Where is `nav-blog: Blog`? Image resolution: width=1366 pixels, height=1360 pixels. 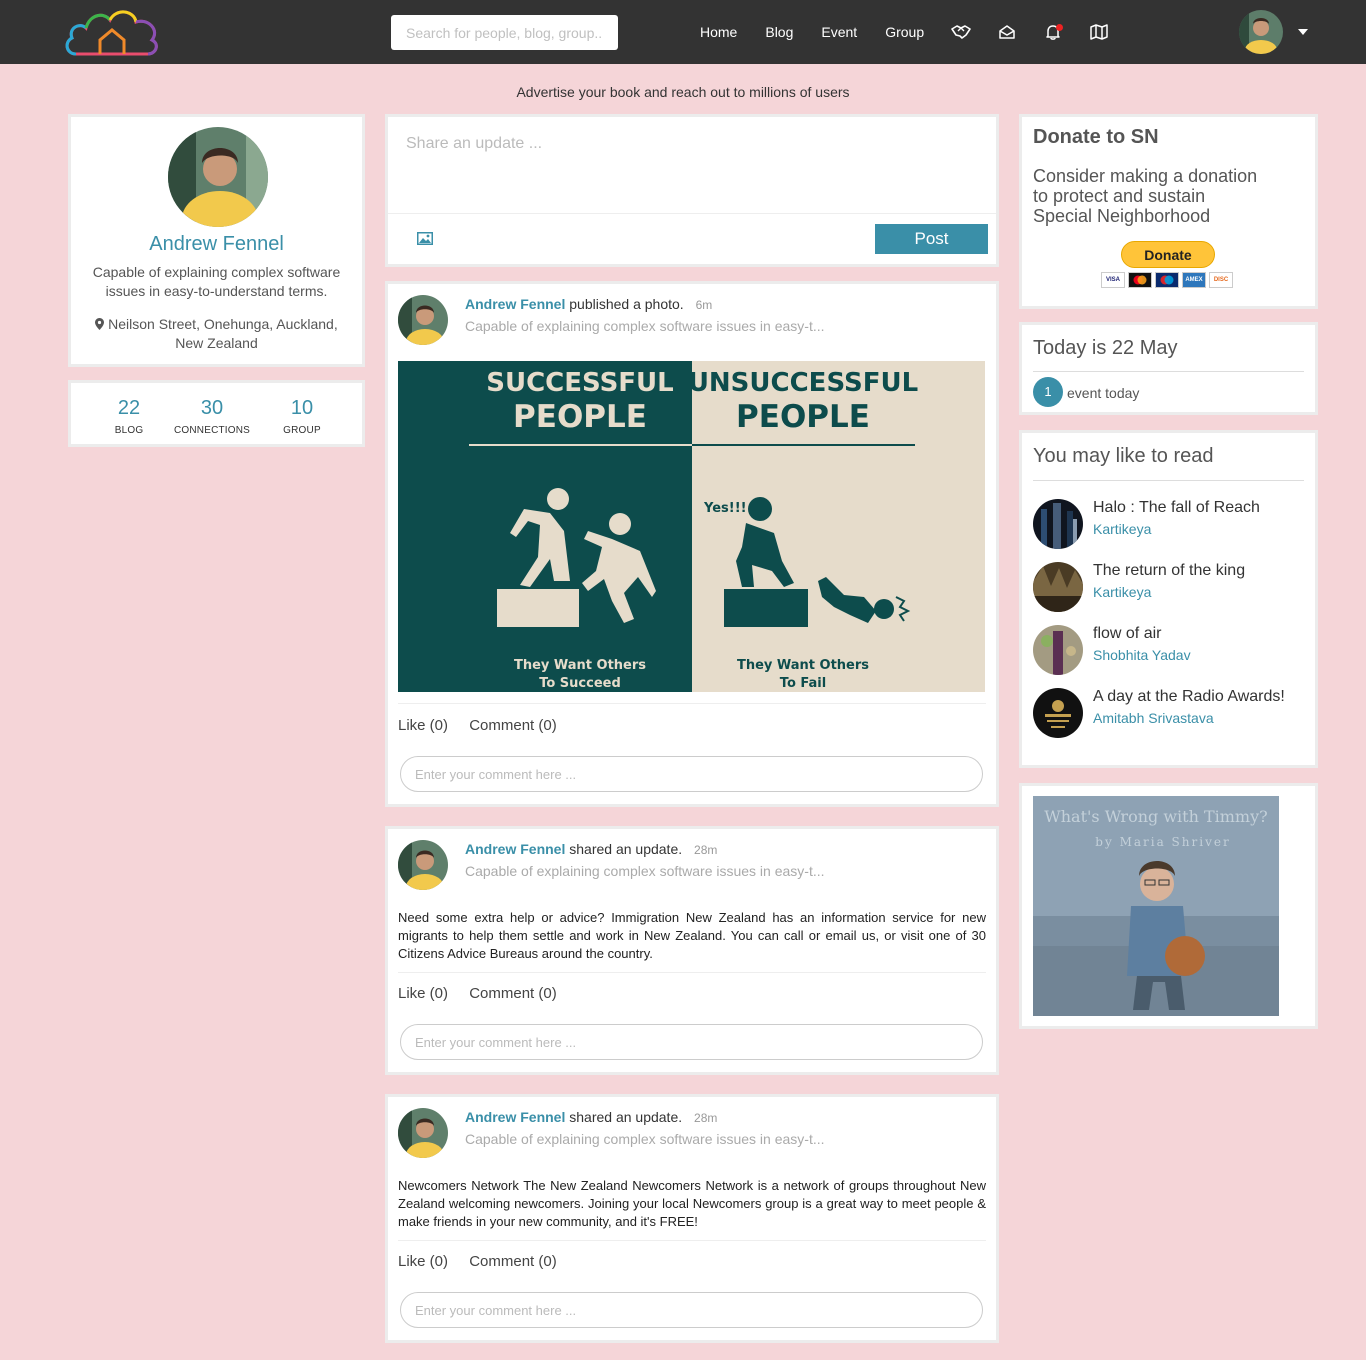 nav-blog: Blog is located at coordinates (779, 32).